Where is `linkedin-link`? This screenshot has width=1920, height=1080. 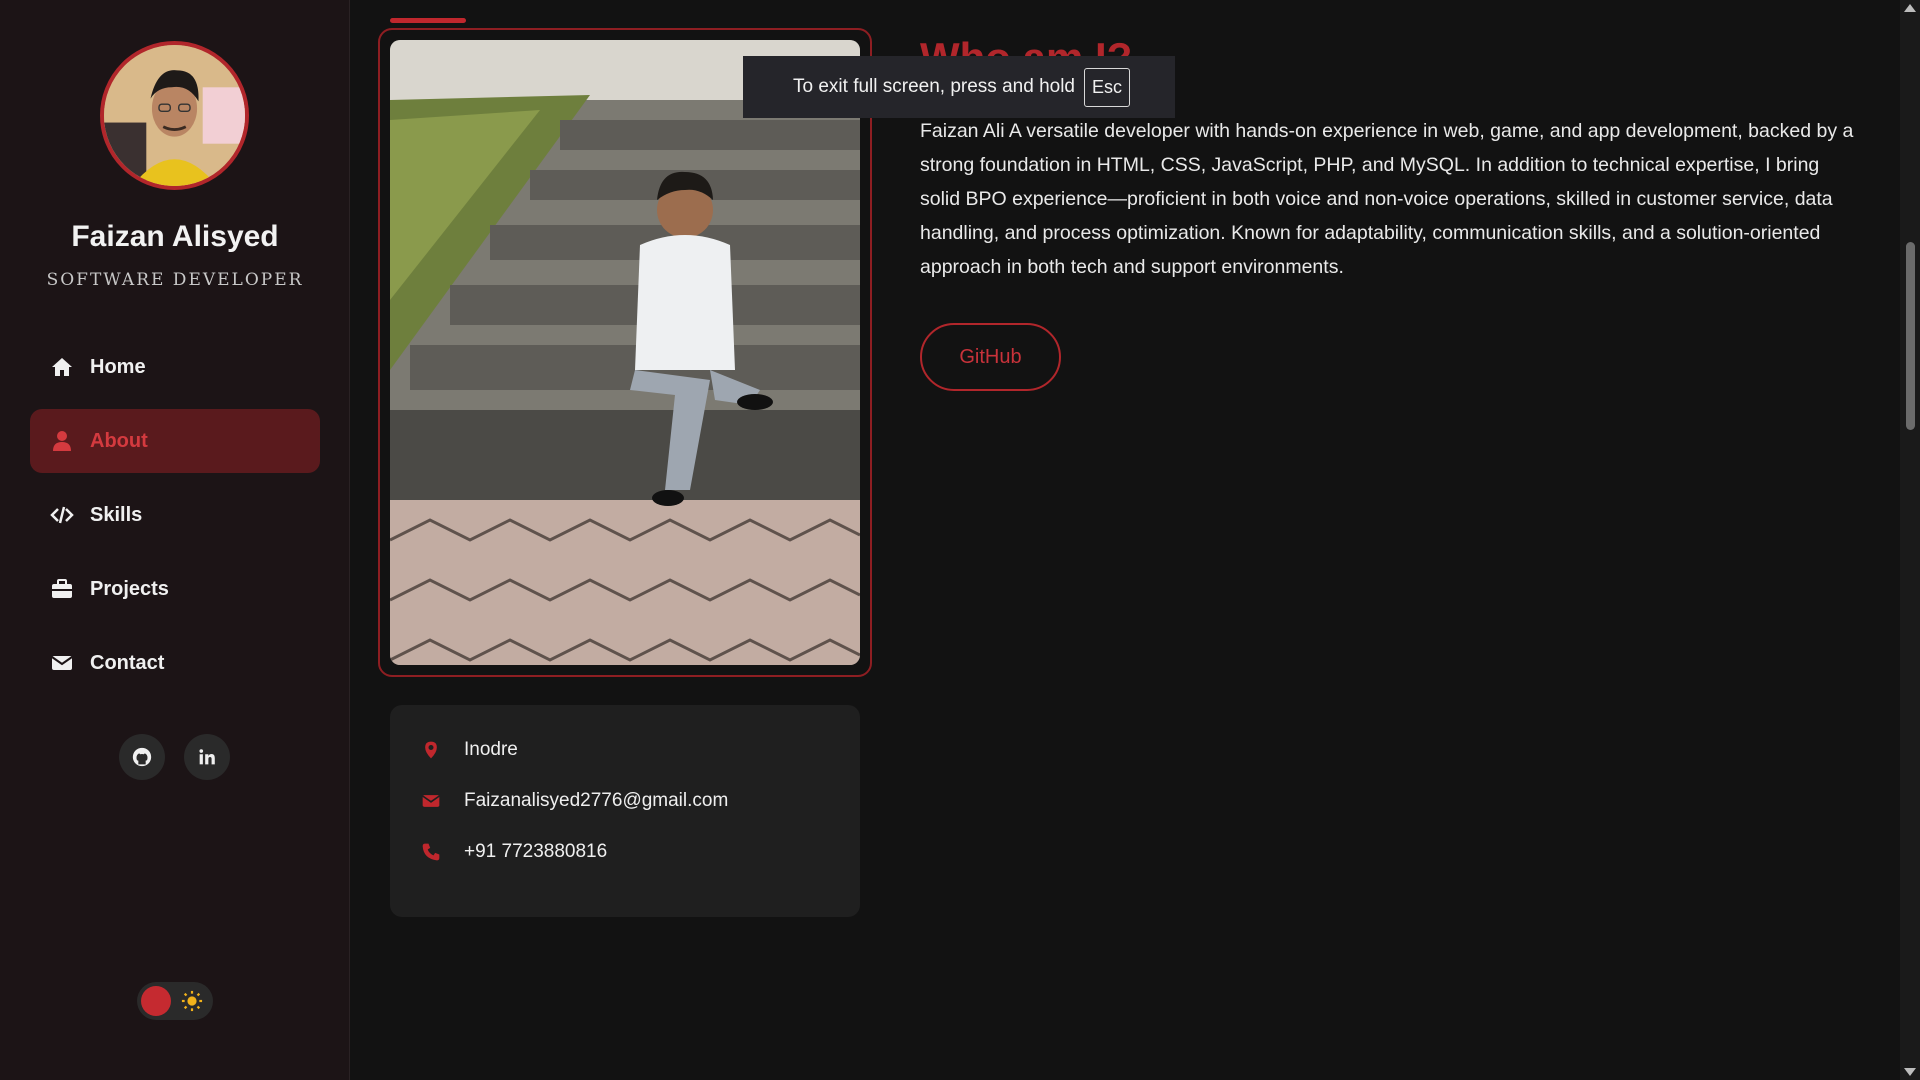
linkedin-link is located at coordinates (207, 757).